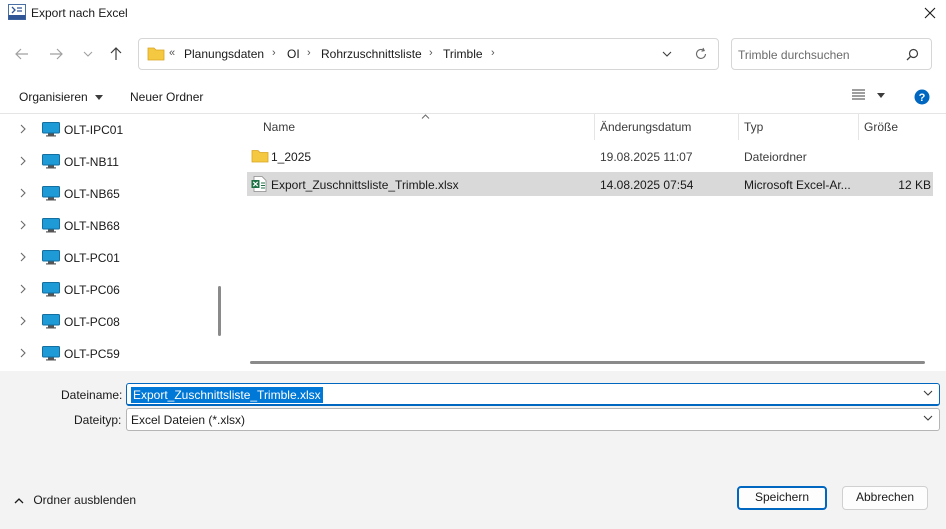 This screenshot has height=529, width=946. I want to click on chevron-up-icon, so click(19, 500).